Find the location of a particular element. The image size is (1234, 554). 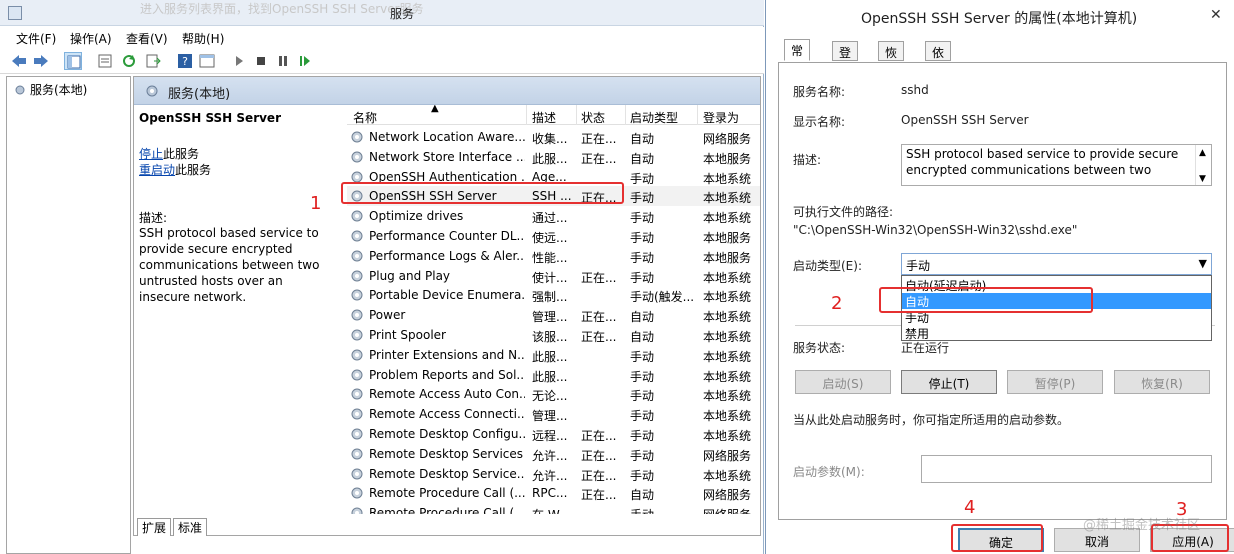

back-arrow-icon is located at coordinates (19, 61).